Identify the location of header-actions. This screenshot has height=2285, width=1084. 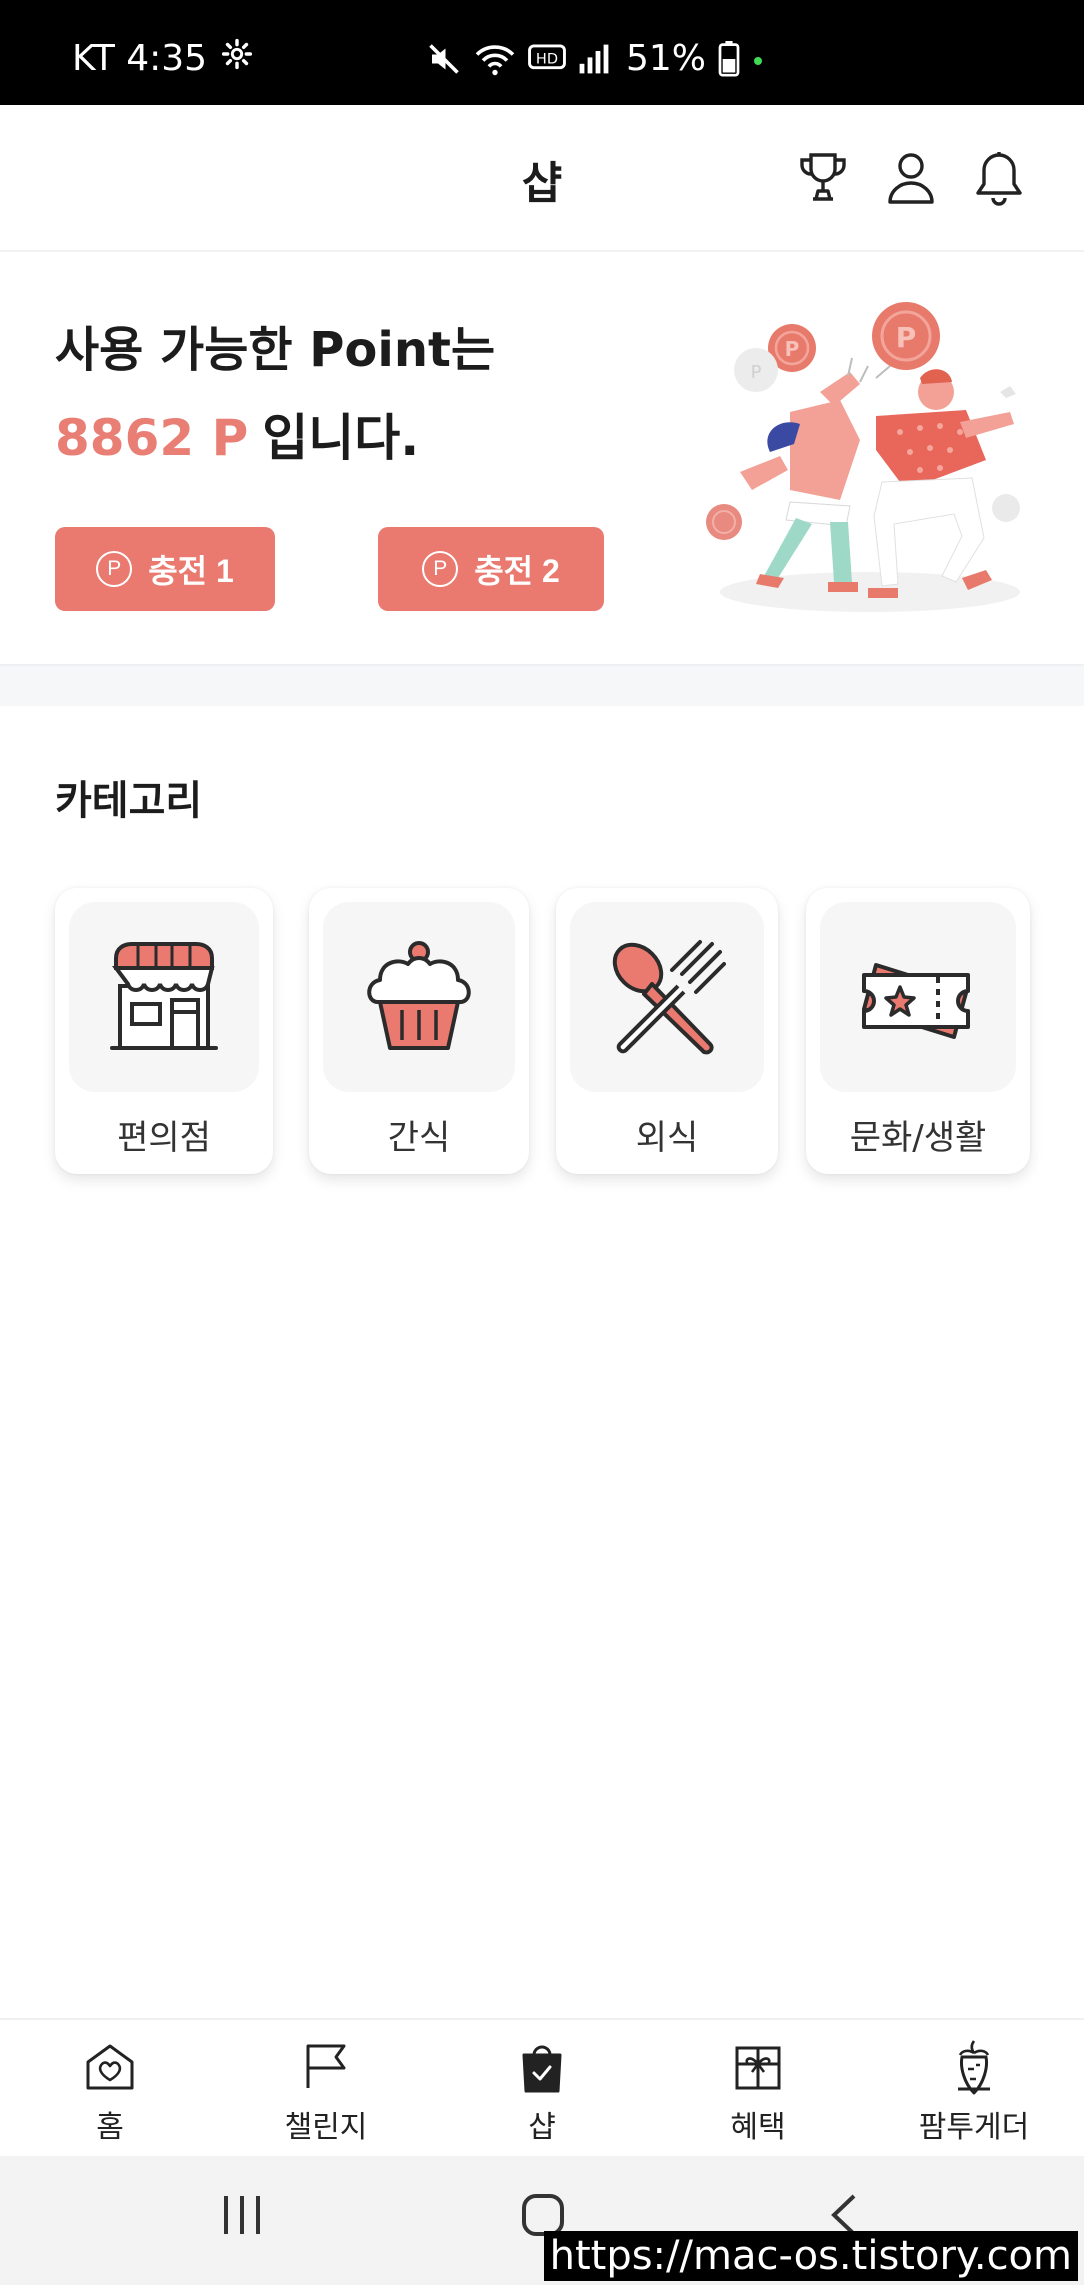
(911, 178).